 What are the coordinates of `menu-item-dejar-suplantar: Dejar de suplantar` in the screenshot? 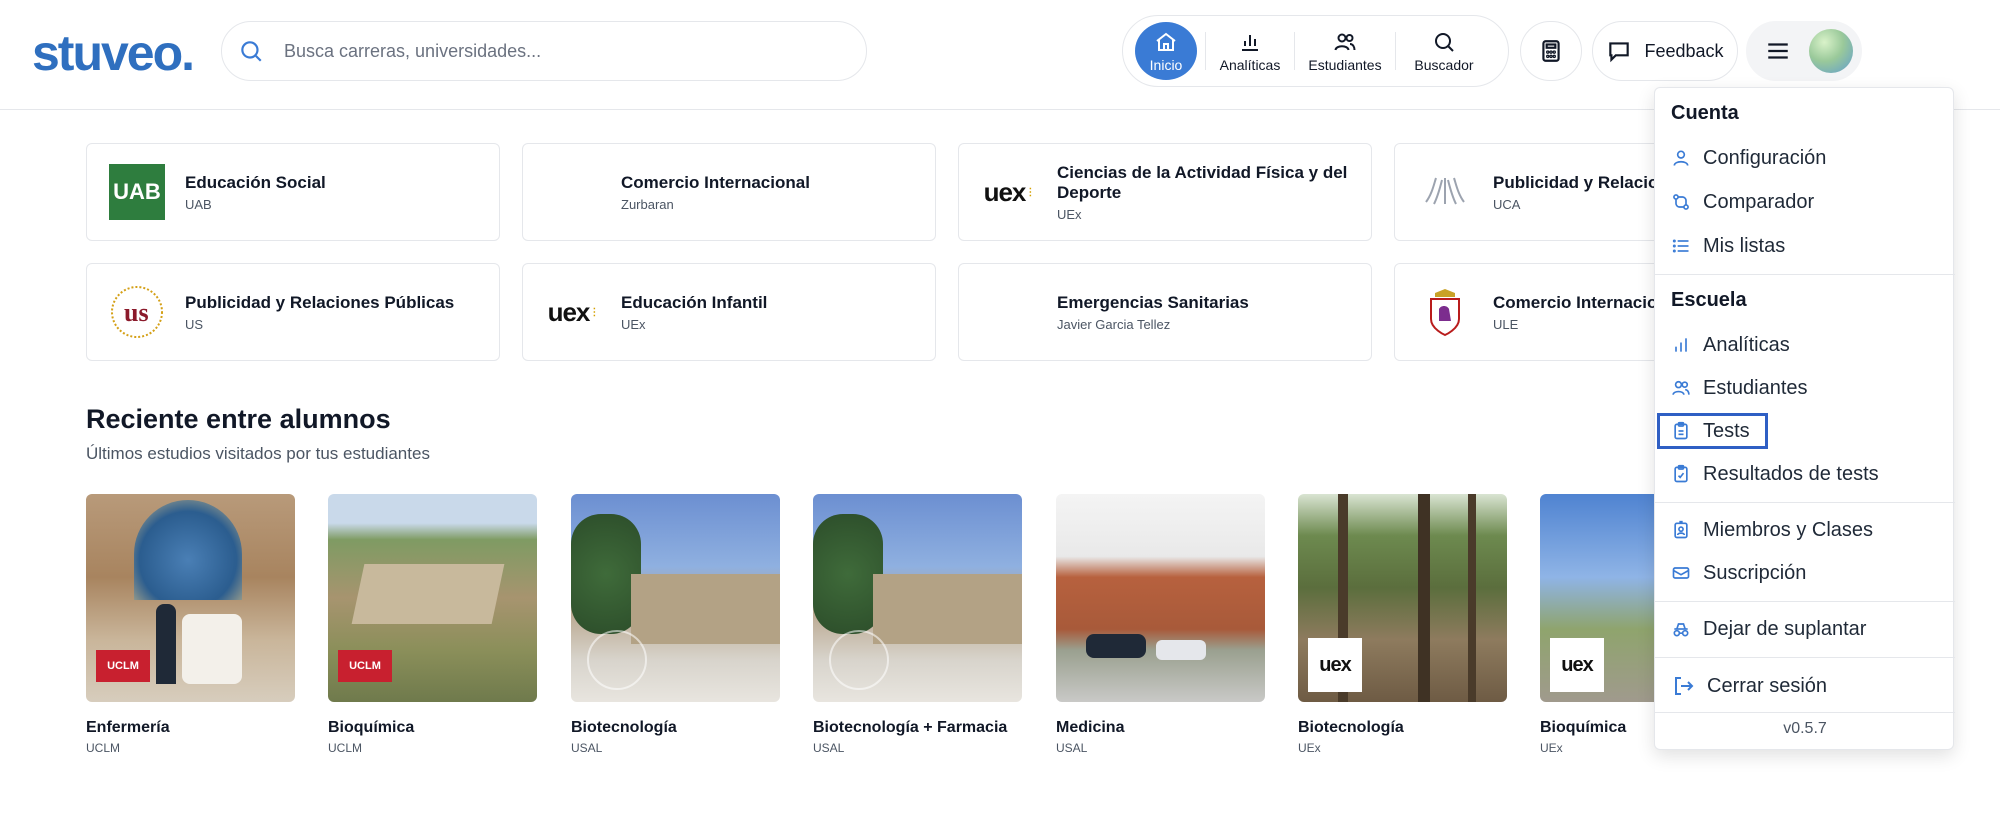 It's located at (1768, 629).